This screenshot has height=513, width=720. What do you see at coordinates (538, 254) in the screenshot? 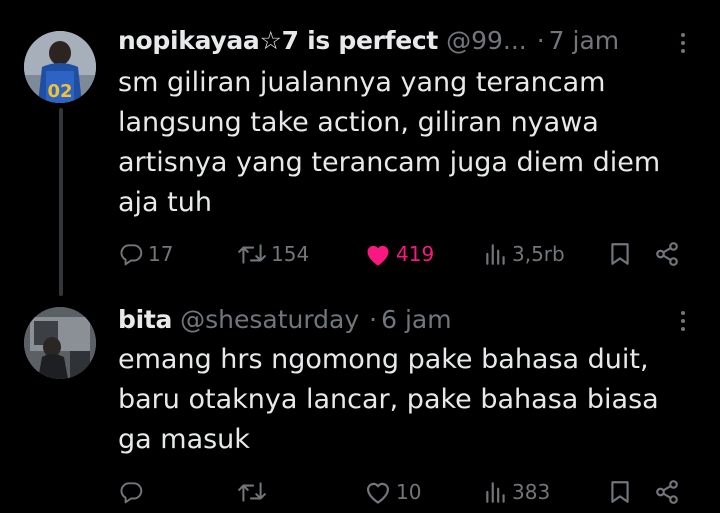
I see `view-count: 3,5rb` at bounding box center [538, 254].